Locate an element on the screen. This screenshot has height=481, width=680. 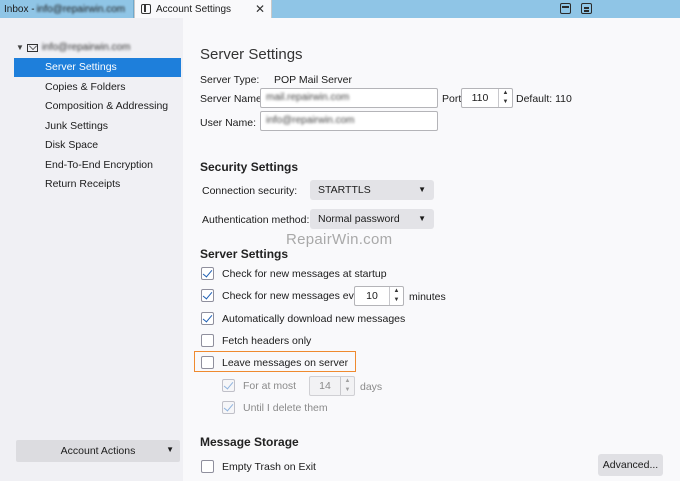
check-interval-unit: minutes is located at coordinates (427, 297).